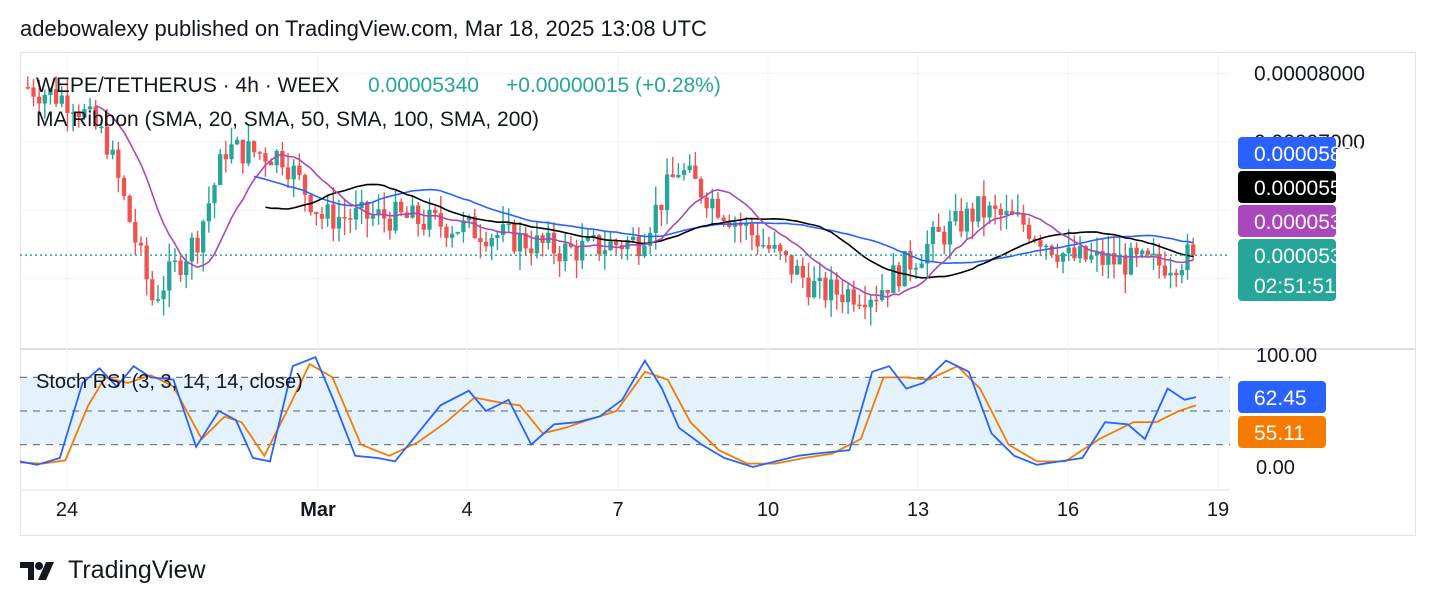 The image size is (1436, 606). I want to click on price-change-text: +0.00000015 (+0.28%), so click(613, 85).